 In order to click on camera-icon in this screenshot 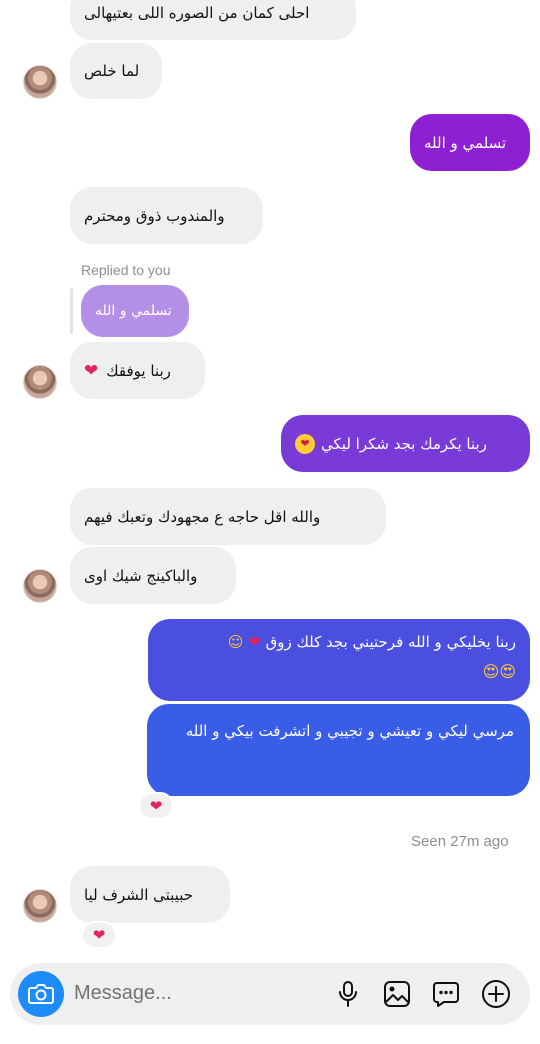, I will do `click(41, 994)`.